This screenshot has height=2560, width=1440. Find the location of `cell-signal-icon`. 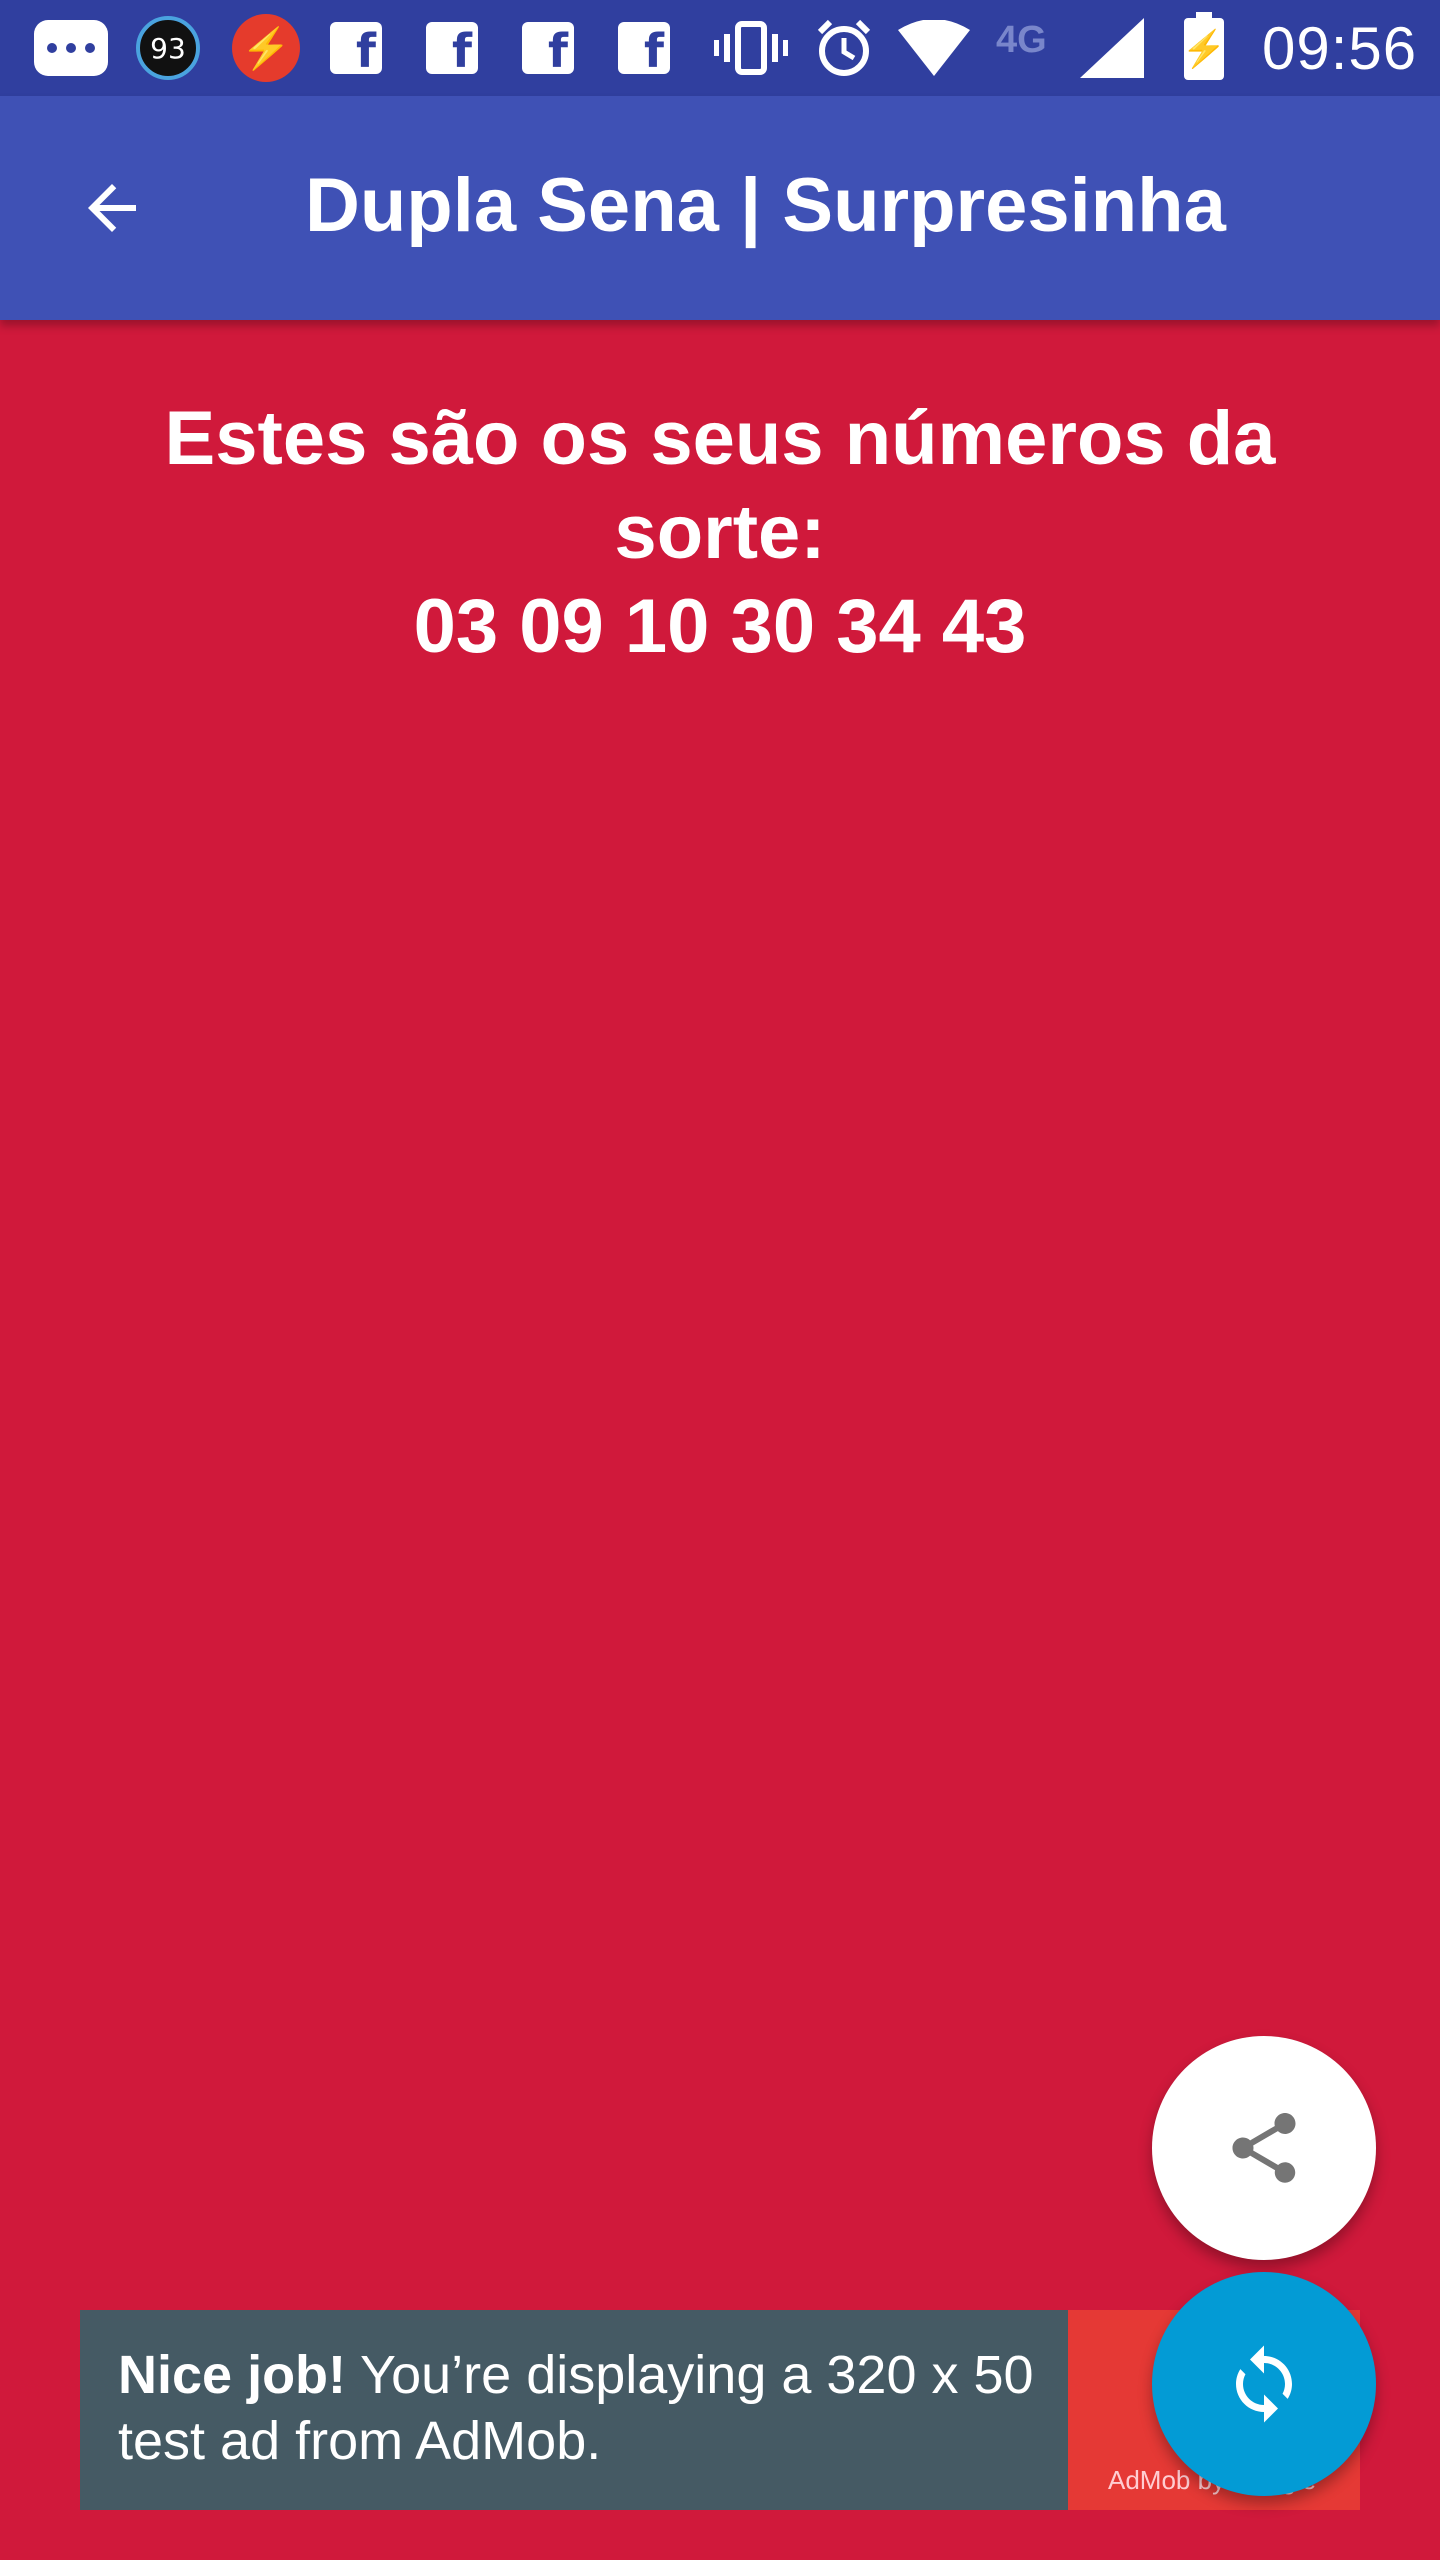

cell-signal-icon is located at coordinates (1112, 48).